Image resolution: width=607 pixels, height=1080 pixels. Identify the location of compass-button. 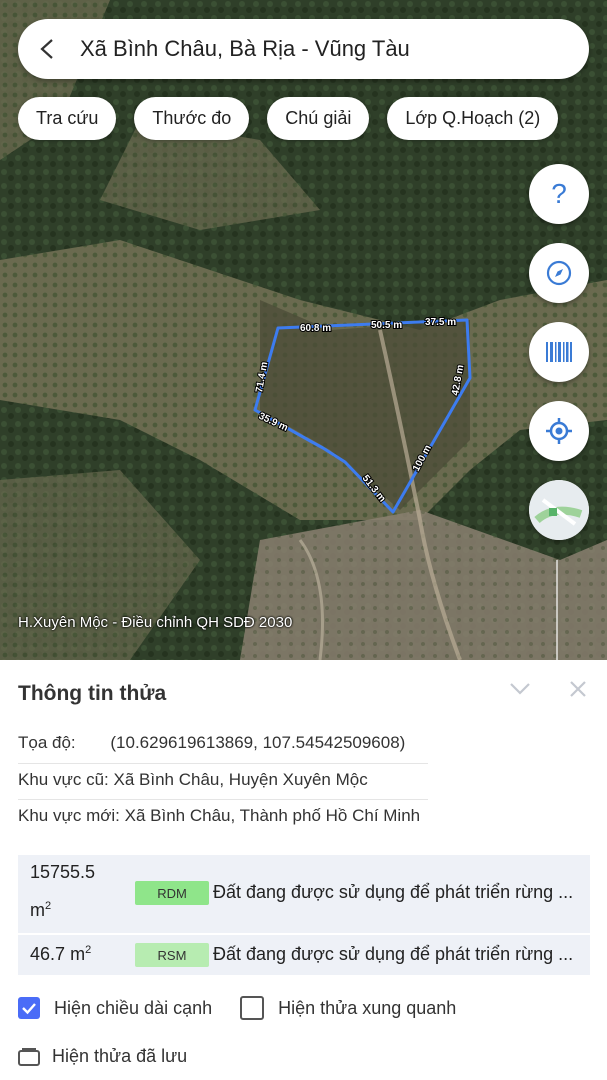
(559, 273).